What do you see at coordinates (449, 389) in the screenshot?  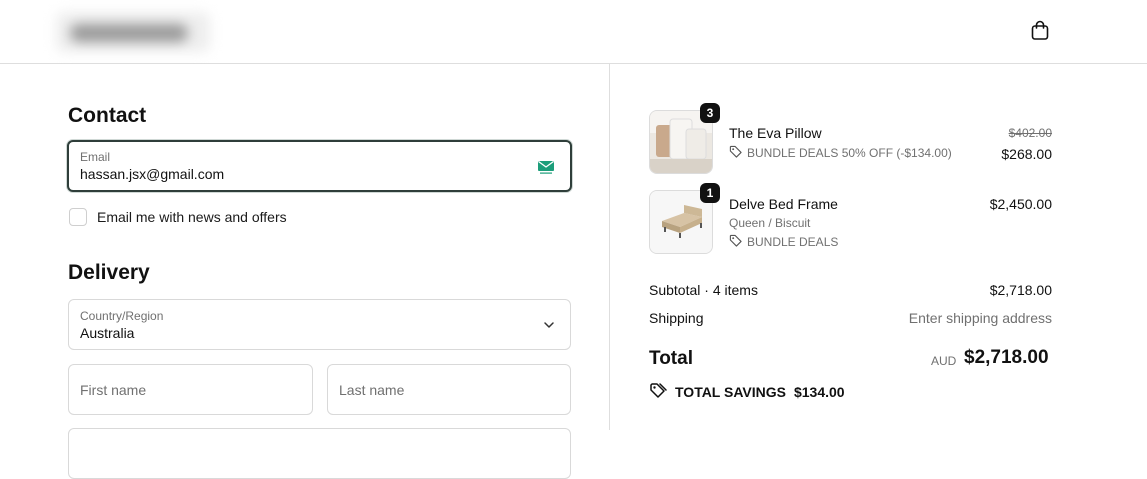 I see `last-name-input: Last name` at bounding box center [449, 389].